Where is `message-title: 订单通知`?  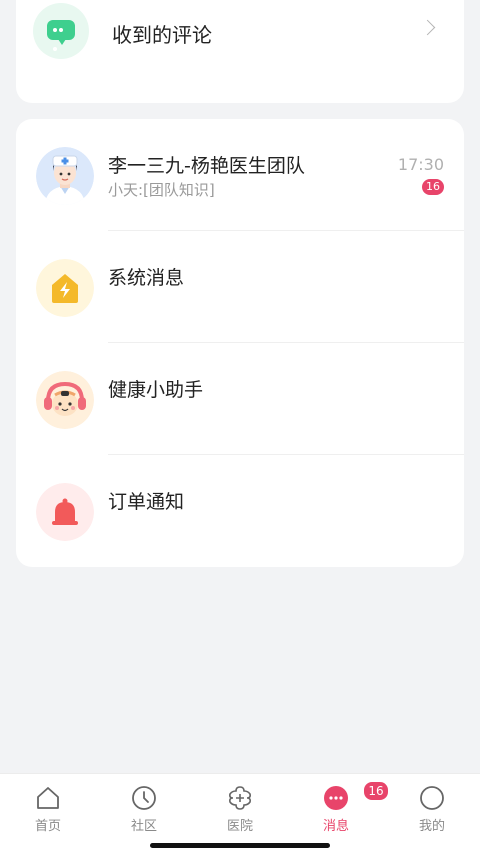 message-title: 订单通知 is located at coordinates (146, 502).